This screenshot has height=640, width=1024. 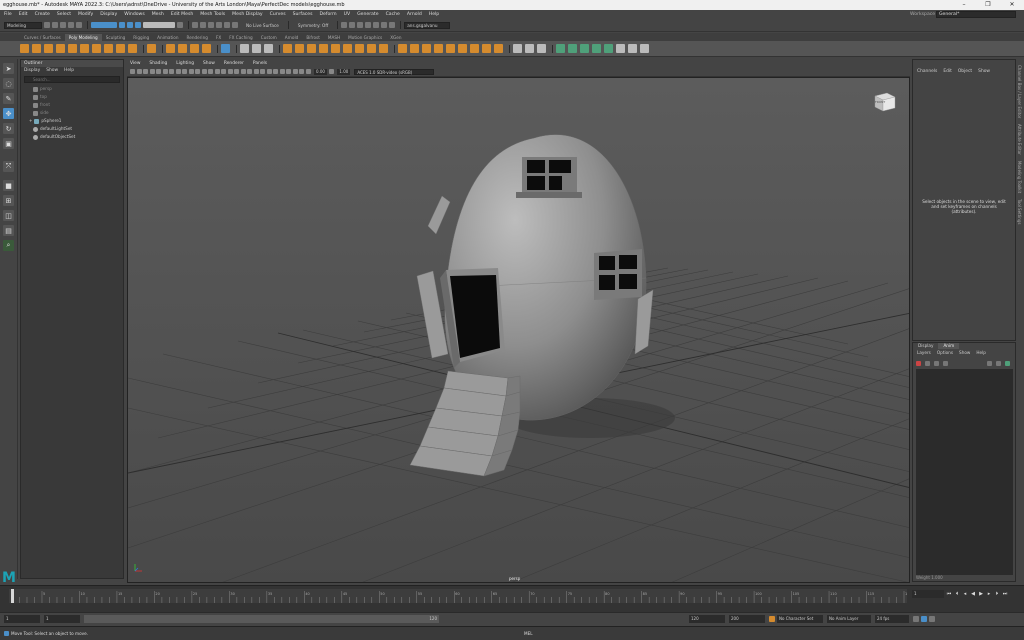 I want to click on anim-layer-dropdown: No Anim Layer, so click(x=849, y=619).